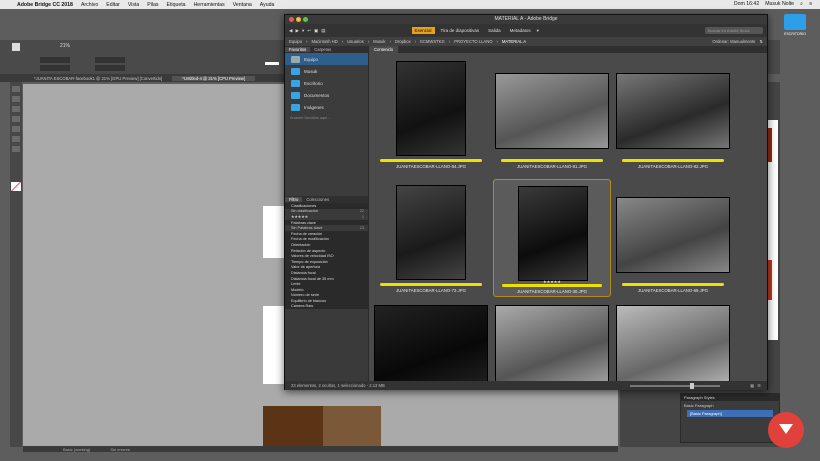 This screenshot has width=820, height=461. Describe the element at coordinates (460, 30) in the screenshot. I see `workspace-filmstrip: Tira de diapositivas` at that location.